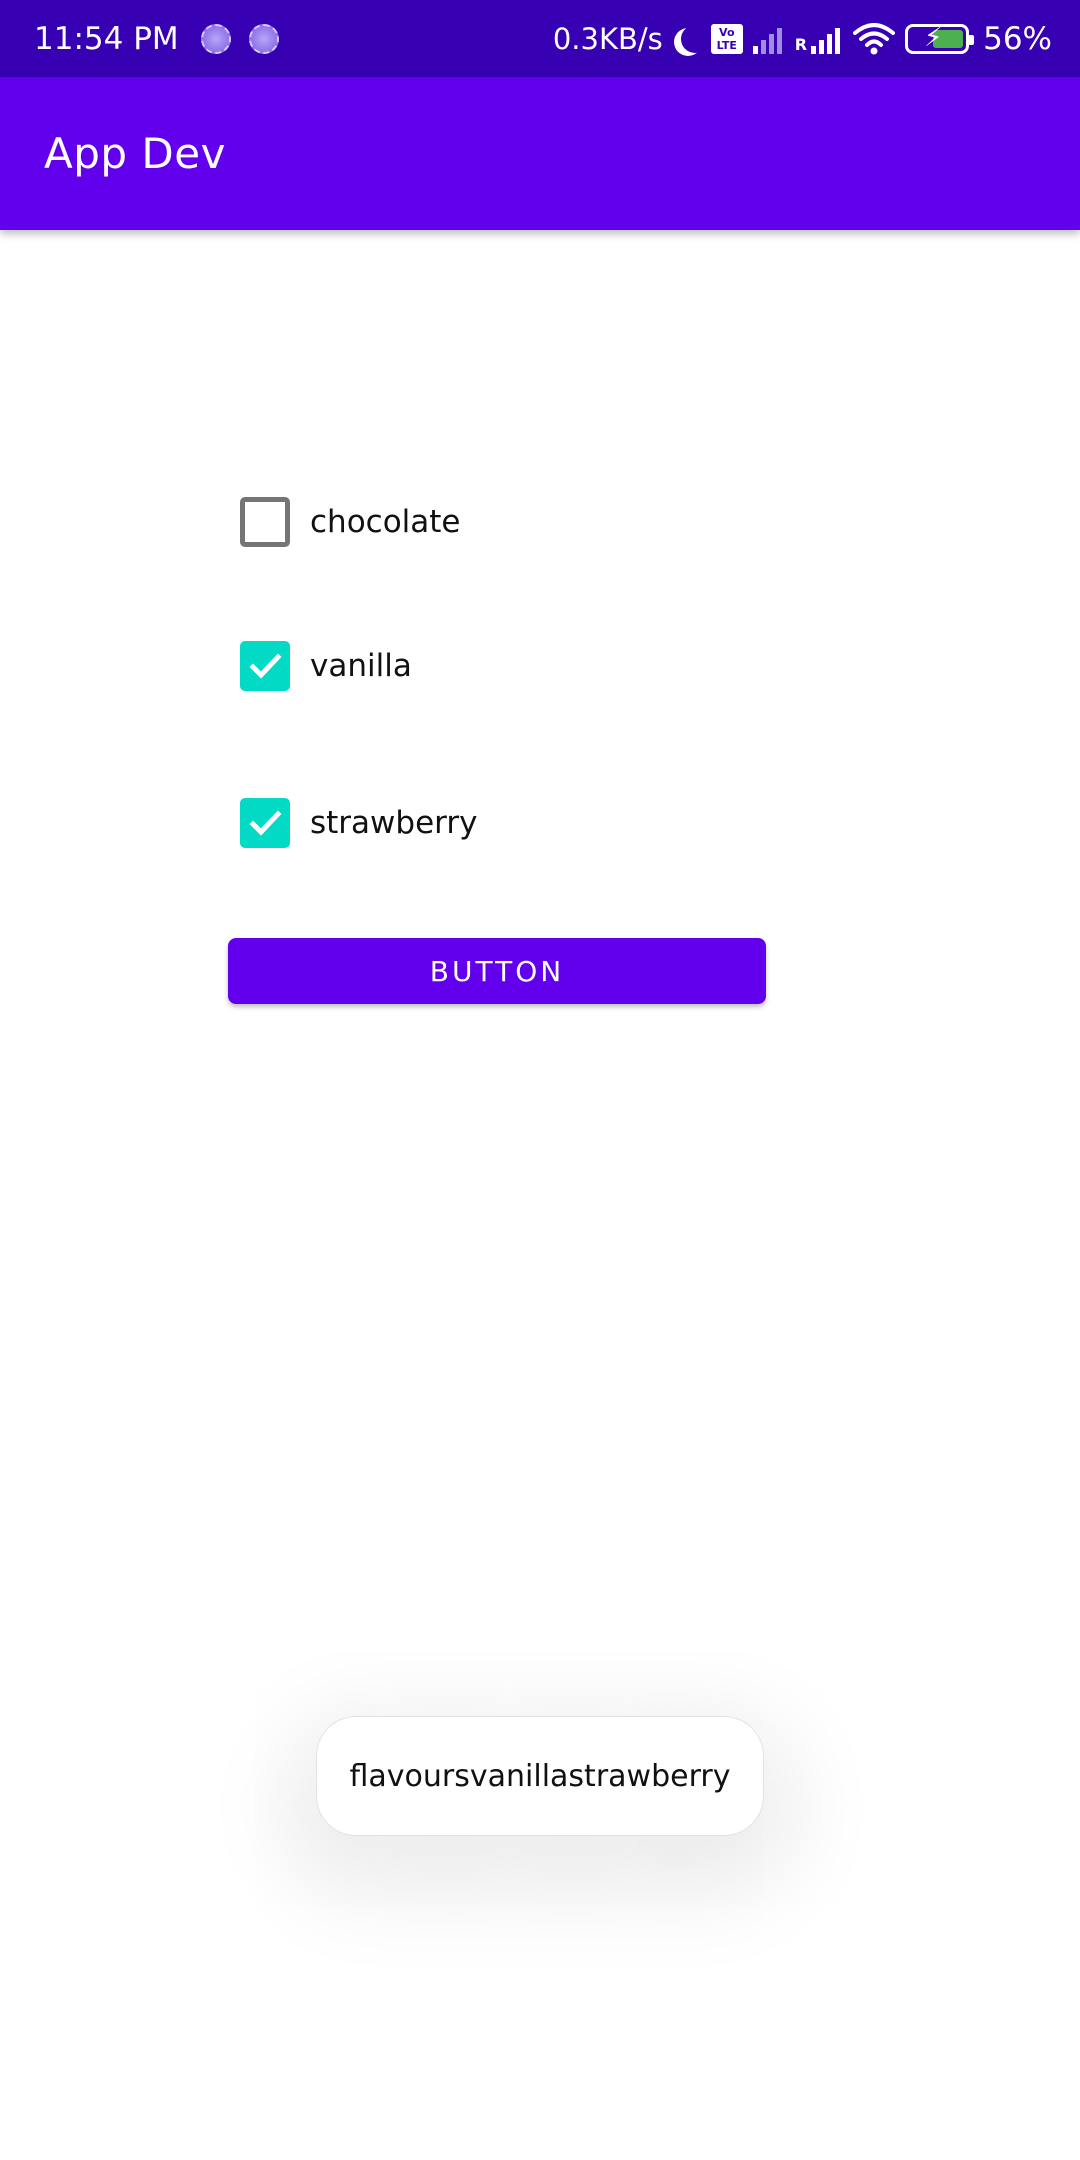 The image size is (1080, 2160). What do you see at coordinates (695, 39) in the screenshot?
I see `do-not-disturb-moon-icon` at bounding box center [695, 39].